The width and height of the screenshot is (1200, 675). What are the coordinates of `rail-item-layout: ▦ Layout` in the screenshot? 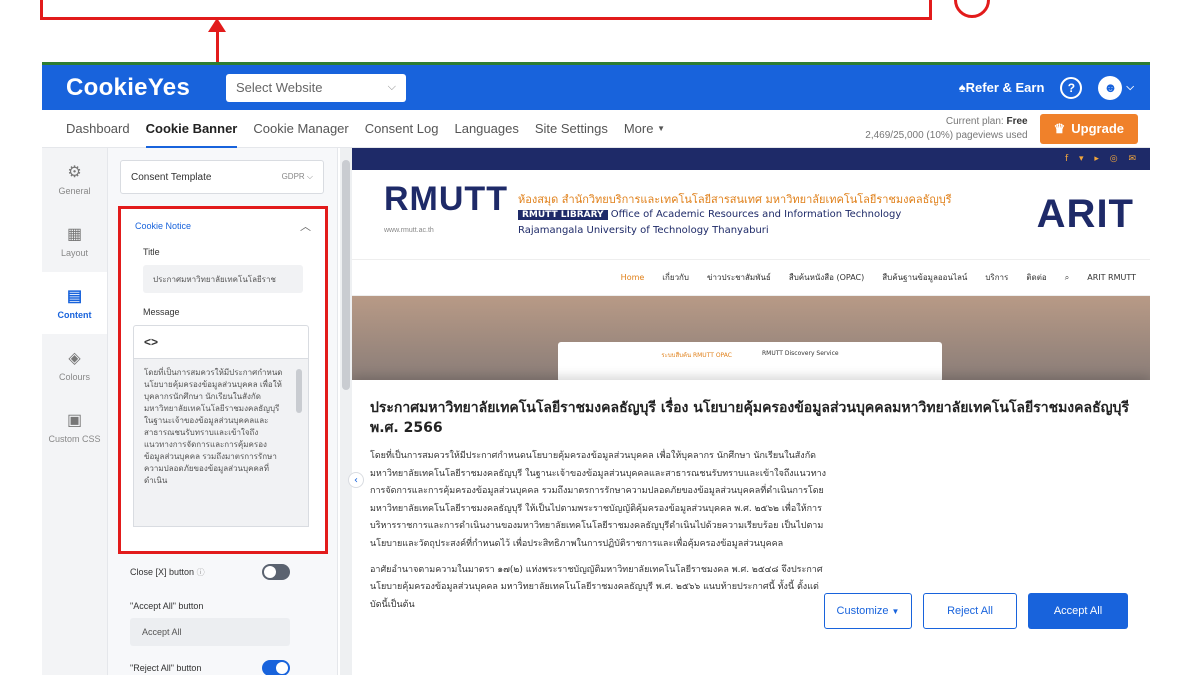 It's located at (74, 241).